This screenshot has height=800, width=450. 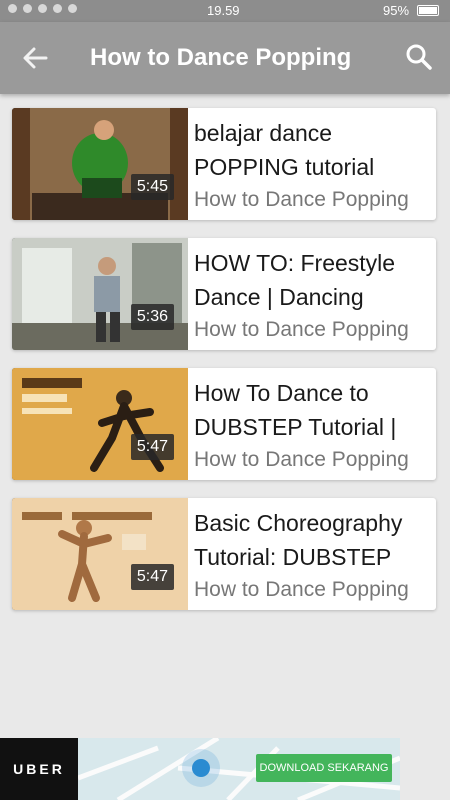 I want to click on video-thumbnail: 5:36, so click(x=100, y=294).